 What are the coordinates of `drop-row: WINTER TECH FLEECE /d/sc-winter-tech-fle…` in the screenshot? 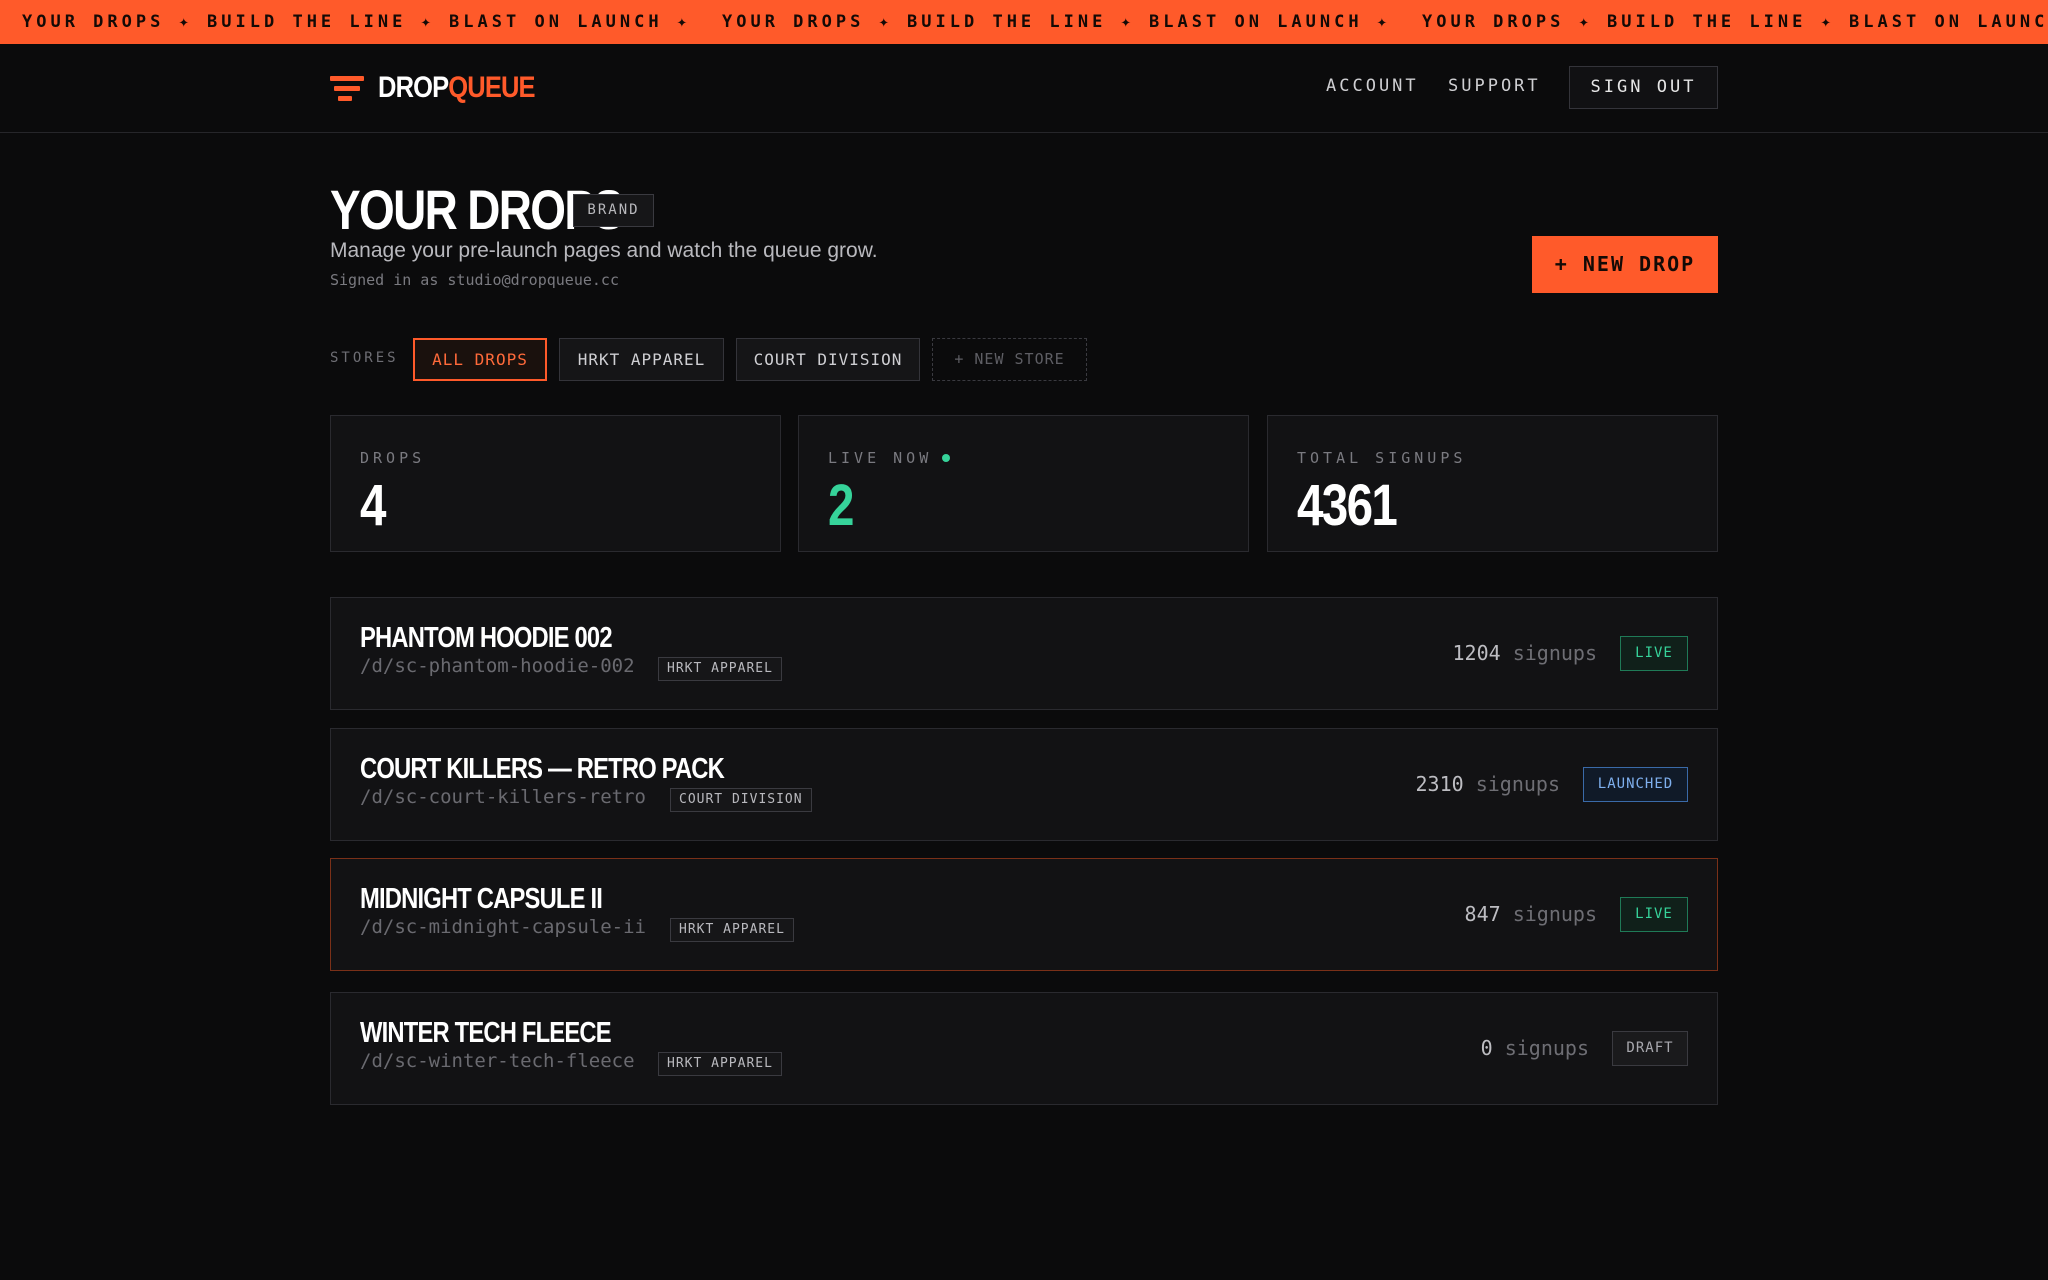 It's located at (1024, 1048).